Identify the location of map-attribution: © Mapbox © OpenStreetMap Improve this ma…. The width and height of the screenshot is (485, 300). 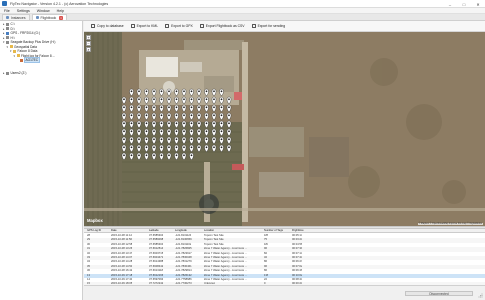
(450, 224).